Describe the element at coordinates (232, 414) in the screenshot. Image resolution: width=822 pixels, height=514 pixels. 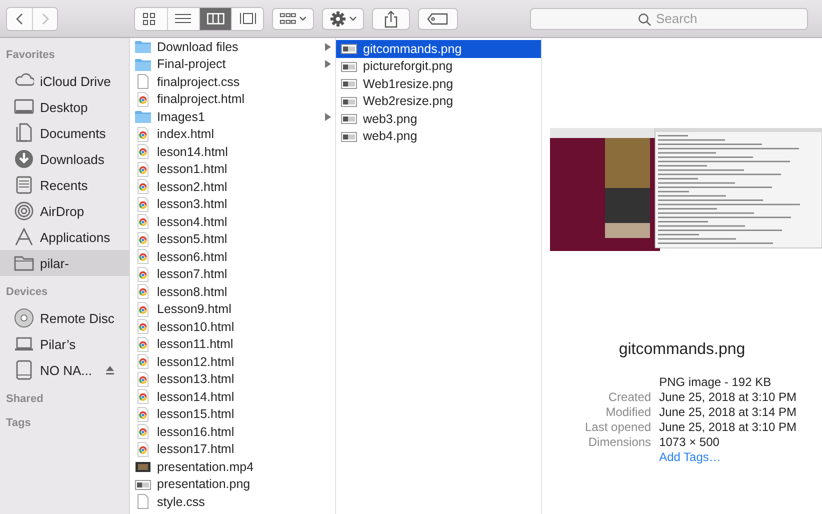
I see `file-row: lesson15.html` at that location.